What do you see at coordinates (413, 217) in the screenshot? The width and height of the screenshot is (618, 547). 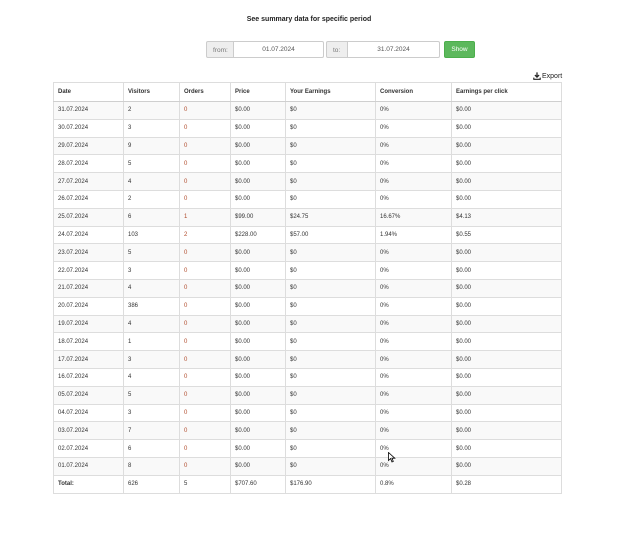 I see `cell-conversion: 16.67%` at bounding box center [413, 217].